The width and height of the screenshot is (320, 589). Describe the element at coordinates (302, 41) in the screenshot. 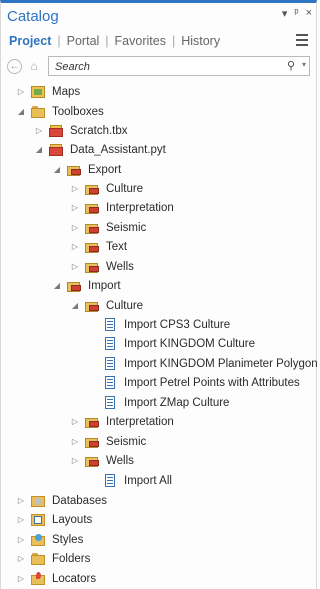

I see `menu-icon` at that location.